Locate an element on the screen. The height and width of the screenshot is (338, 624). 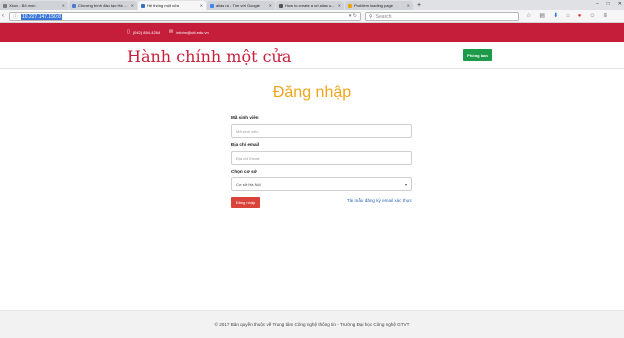
email-placeholder: Địa chỉ Email is located at coordinates (248, 158).